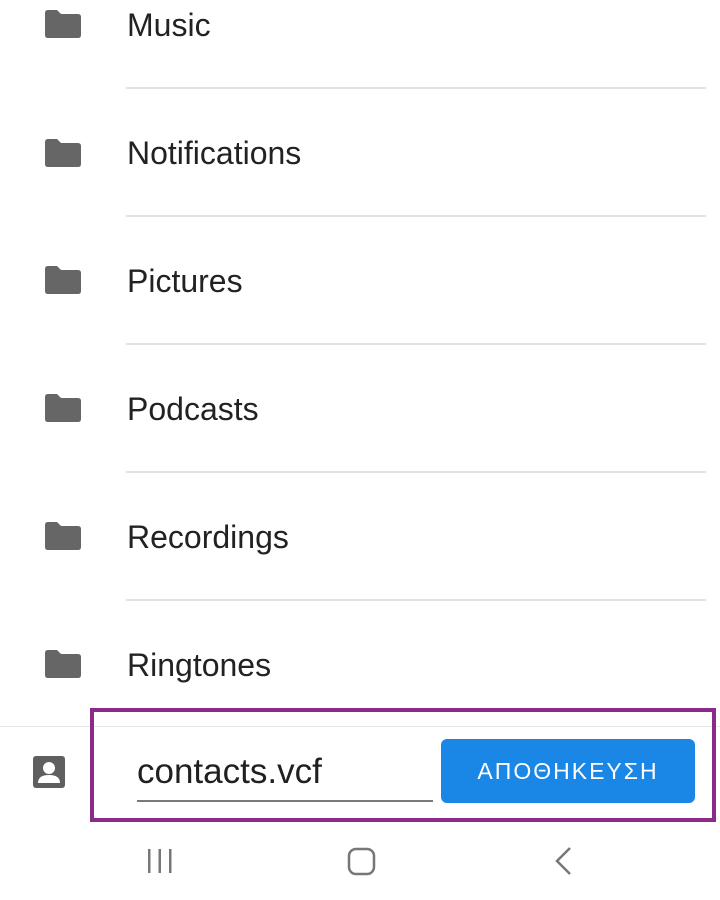 The image size is (720, 900). Describe the element at coordinates (565, 862) in the screenshot. I see `back-icon` at that location.